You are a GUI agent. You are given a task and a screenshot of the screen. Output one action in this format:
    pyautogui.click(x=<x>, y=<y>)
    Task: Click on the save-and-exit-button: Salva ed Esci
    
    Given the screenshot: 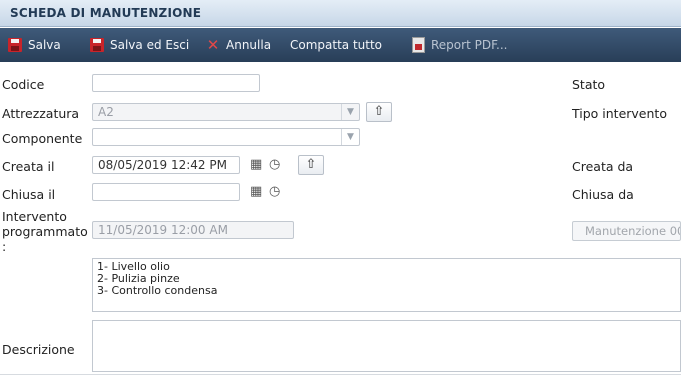 What is the action you would take?
    pyautogui.click(x=139, y=45)
    